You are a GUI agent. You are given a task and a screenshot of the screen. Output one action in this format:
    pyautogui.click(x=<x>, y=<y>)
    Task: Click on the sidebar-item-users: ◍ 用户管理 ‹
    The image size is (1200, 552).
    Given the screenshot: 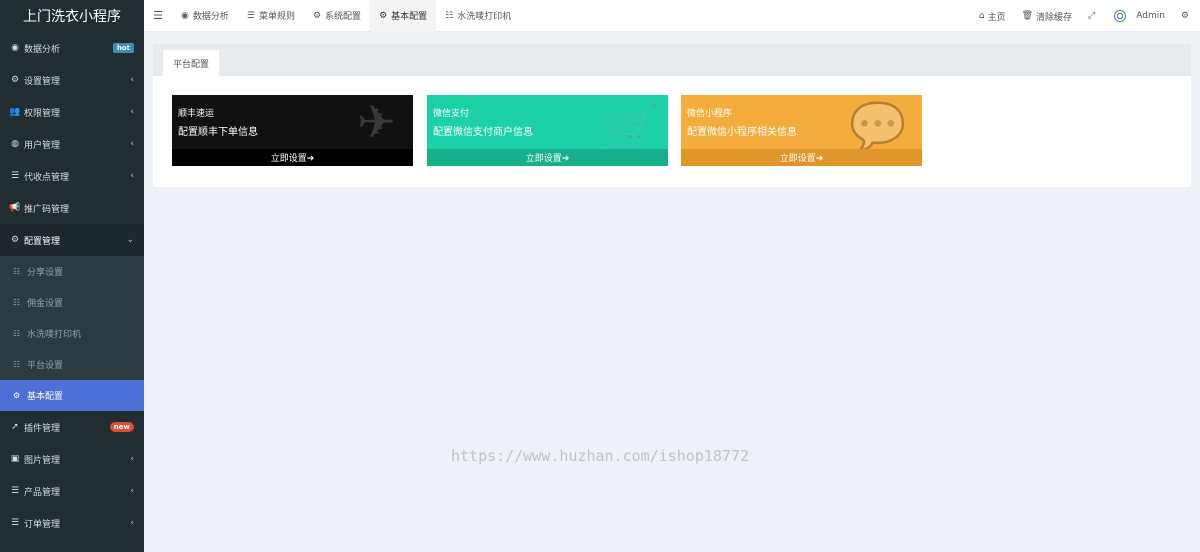 What is the action you would take?
    pyautogui.click(x=72, y=144)
    